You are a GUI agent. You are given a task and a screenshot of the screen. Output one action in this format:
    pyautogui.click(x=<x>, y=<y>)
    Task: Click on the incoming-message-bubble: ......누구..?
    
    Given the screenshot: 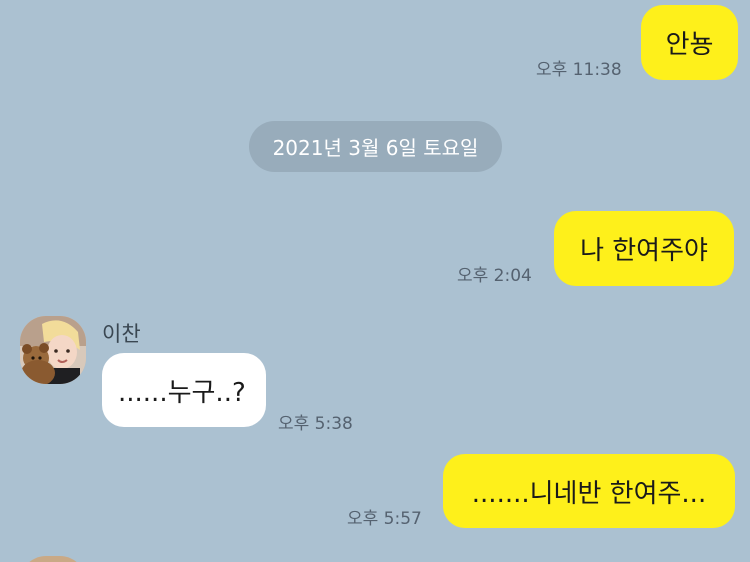 What is the action you would take?
    pyautogui.click(x=184, y=390)
    